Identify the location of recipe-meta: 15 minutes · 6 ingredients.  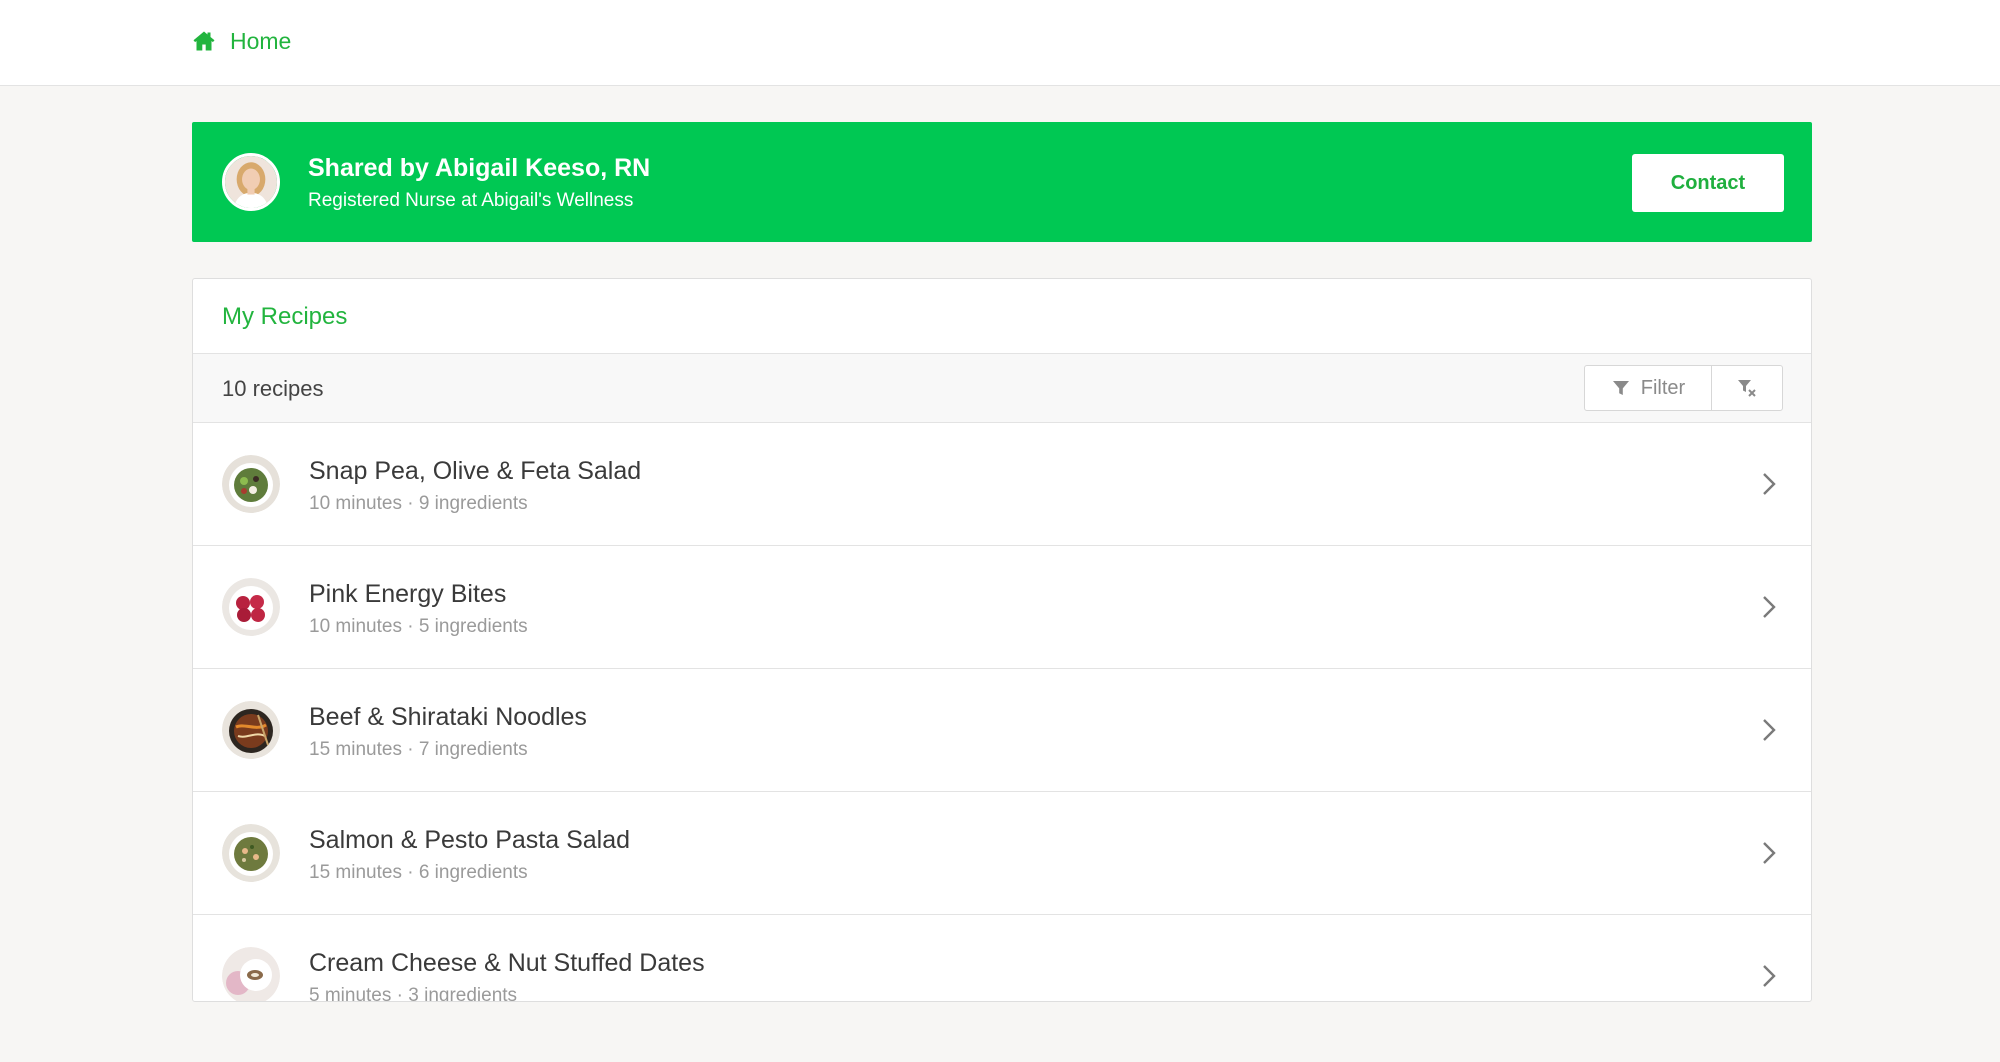
(418, 872).